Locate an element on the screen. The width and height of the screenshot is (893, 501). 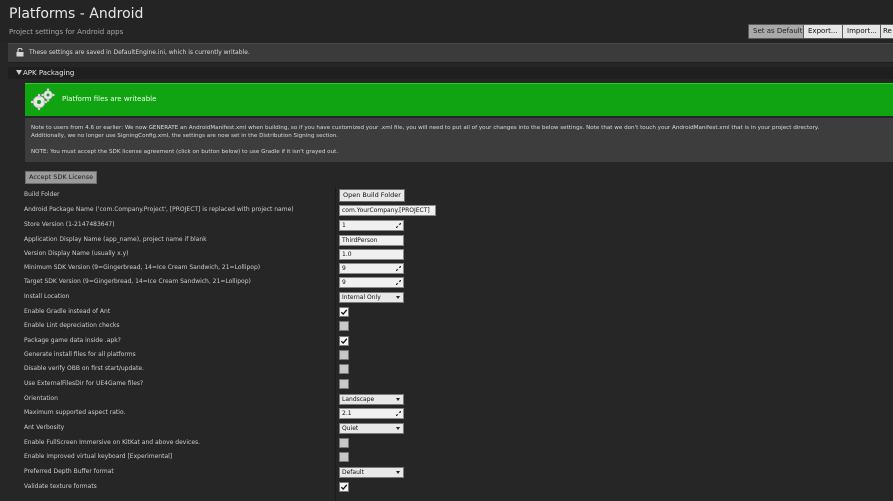
row-package-data: Package game data inside .apk? is located at coordinates (457, 341).